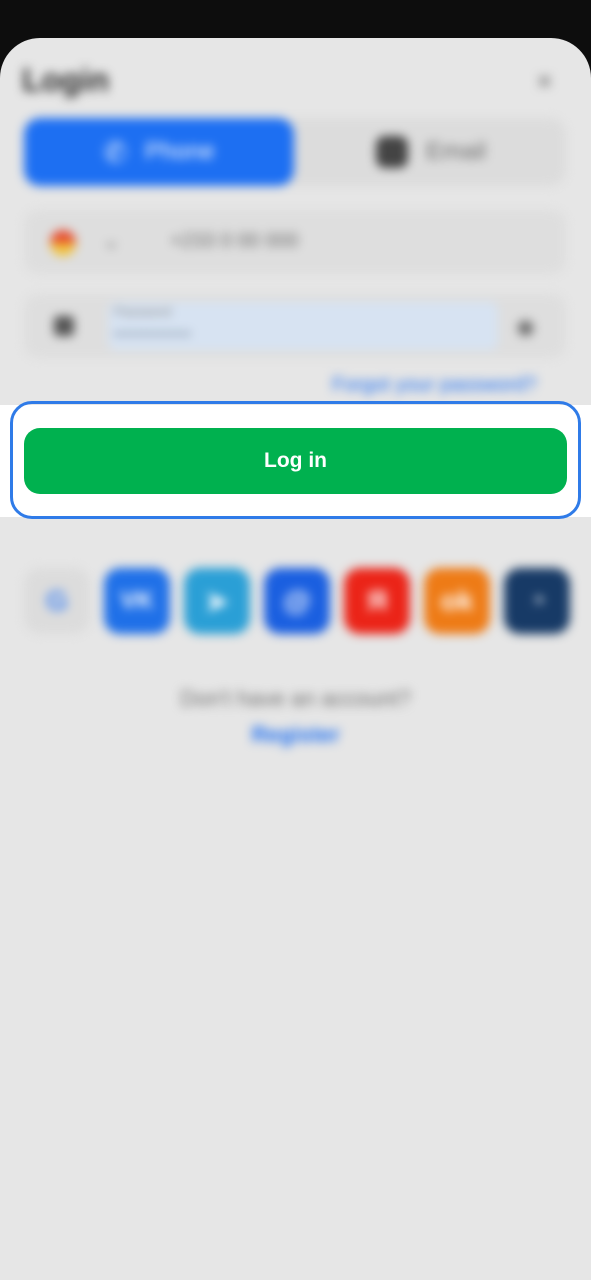 This screenshot has width=591, height=1280. Describe the element at coordinates (295, 461) in the screenshot. I see `login-button: Log in` at that location.